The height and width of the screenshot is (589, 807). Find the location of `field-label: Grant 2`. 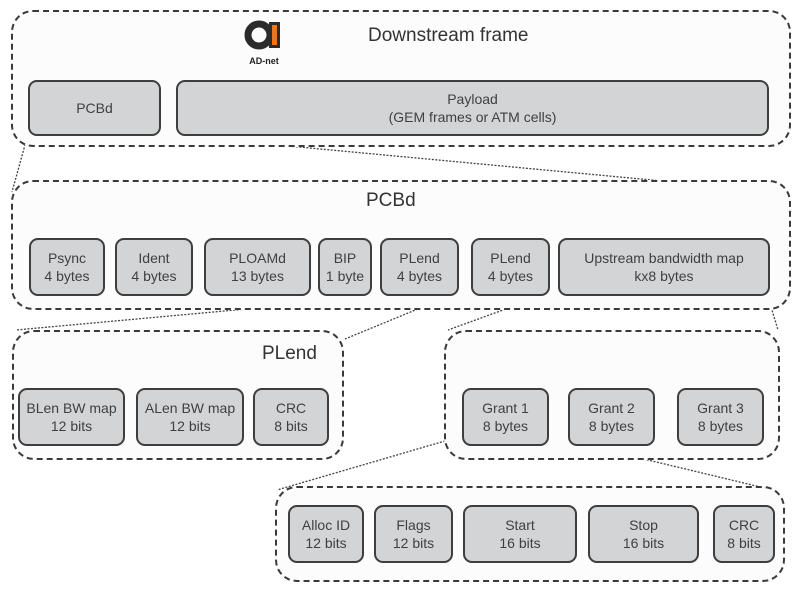

field-label: Grant 2 is located at coordinates (611, 408).